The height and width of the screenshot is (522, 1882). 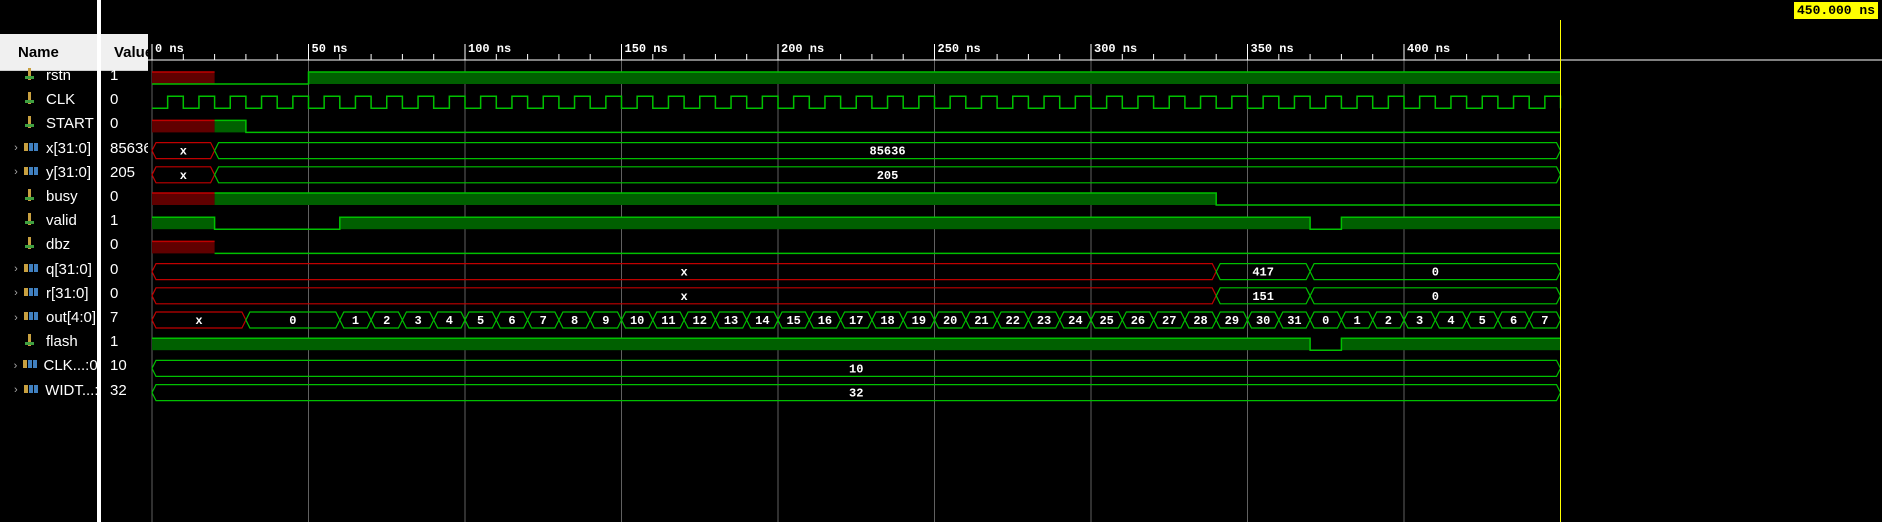 I want to click on signal-name: x[31:0], so click(x=69, y=148).